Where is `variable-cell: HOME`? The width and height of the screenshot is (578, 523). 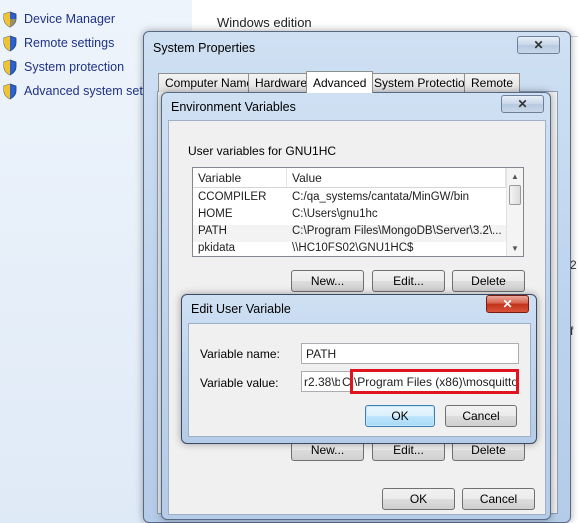
variable-cell: HOME is located at coordinates (215, 214).